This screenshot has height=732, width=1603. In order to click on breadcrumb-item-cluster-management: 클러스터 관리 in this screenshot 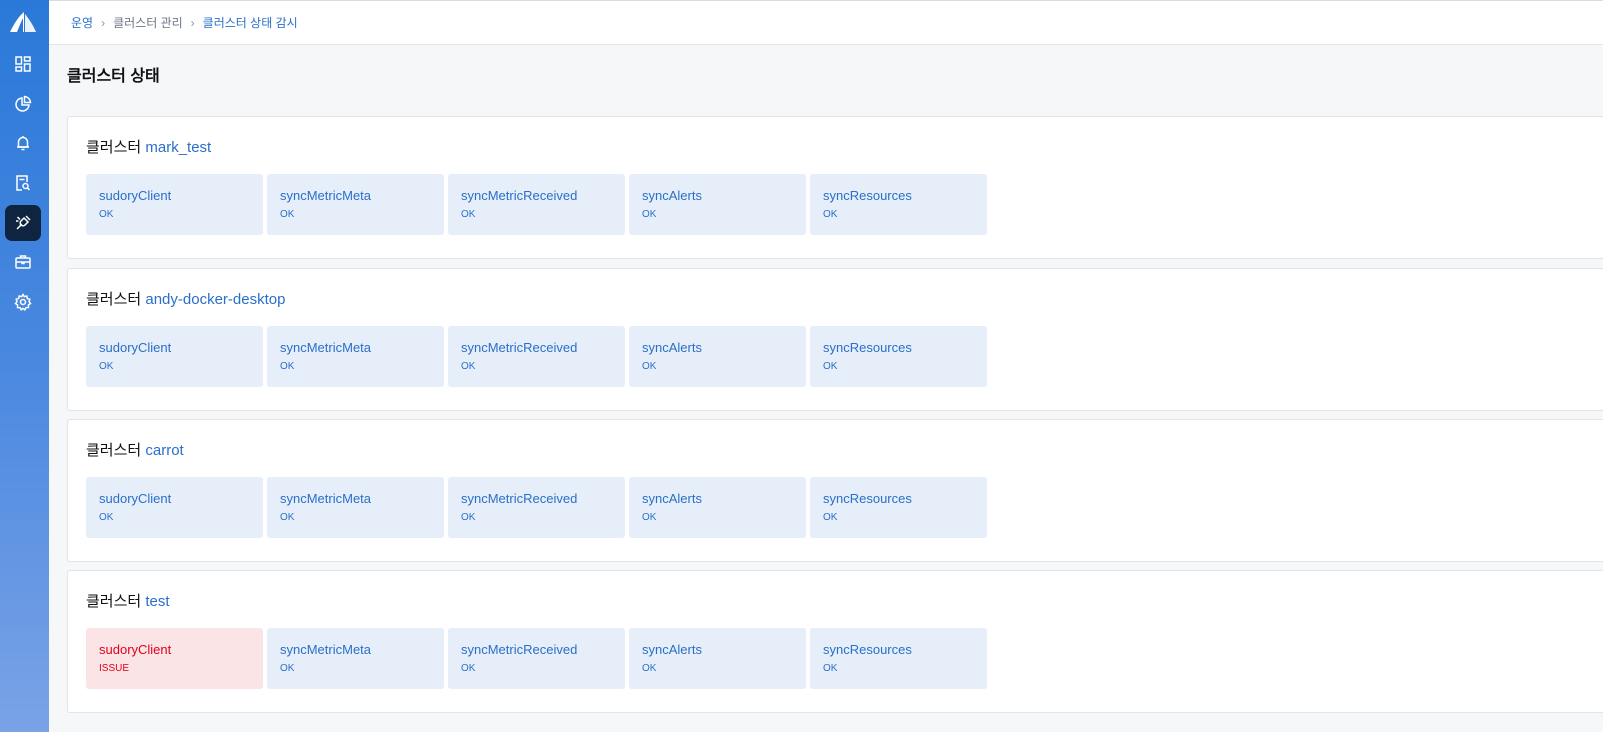, I will do `click(148, 23)`.